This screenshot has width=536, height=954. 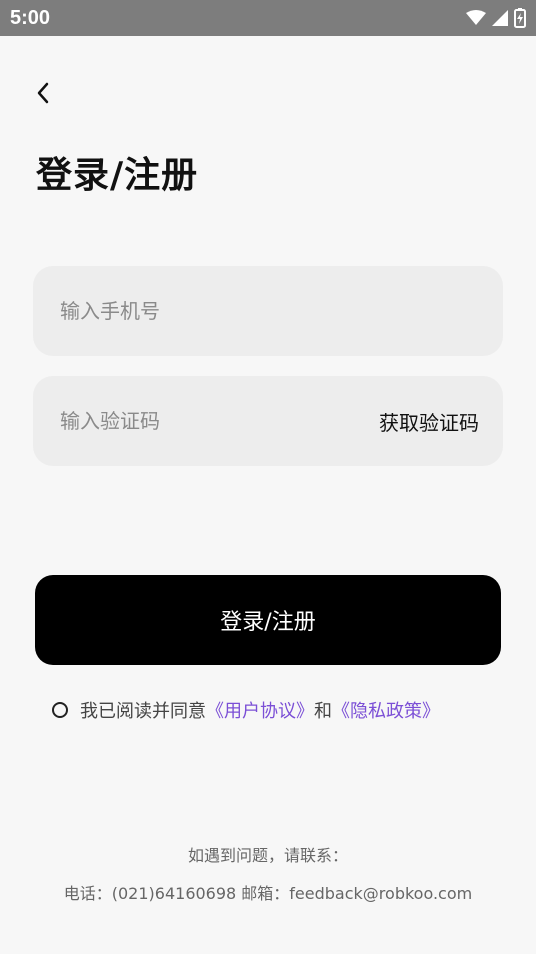 What do you see at coordinates (190, 421) in the screenshot?
I see `code-input` at bounding box center [190, 421].